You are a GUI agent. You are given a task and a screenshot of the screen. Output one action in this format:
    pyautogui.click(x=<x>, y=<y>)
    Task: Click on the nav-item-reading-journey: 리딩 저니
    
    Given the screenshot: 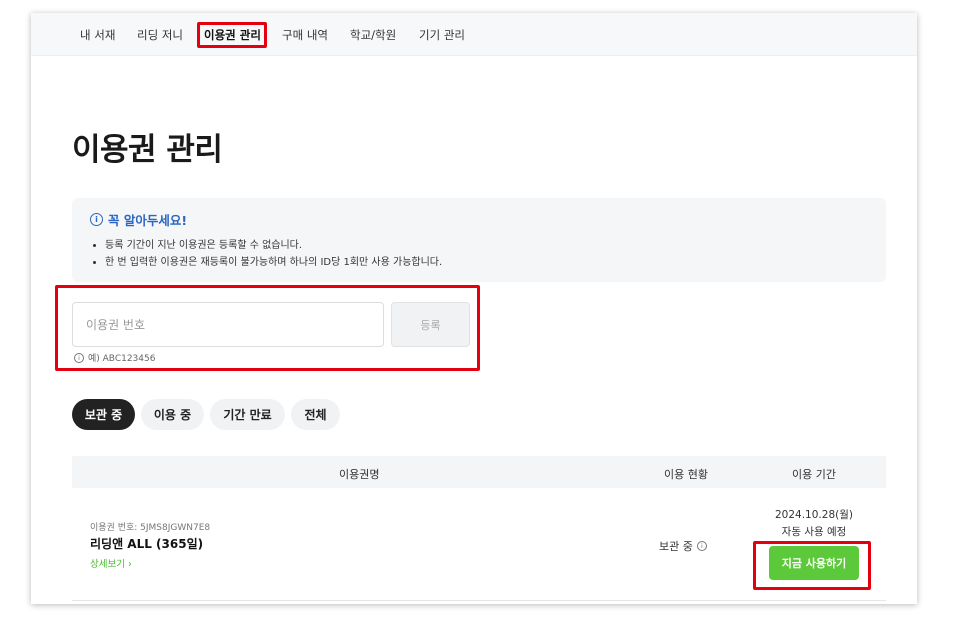 What is the action you would take?
    pyautogui.click(x=160, y=35)
    